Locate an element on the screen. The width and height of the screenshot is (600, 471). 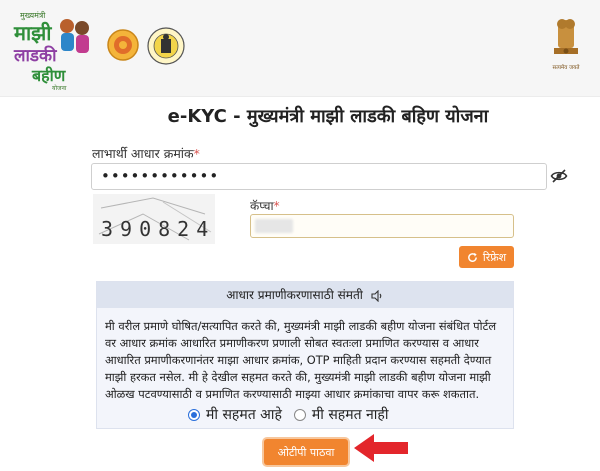
maharashtra-seal-icon is located at coordinates (123, 45).